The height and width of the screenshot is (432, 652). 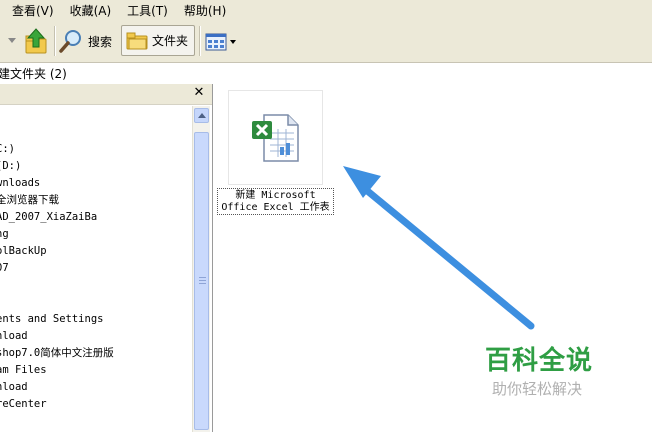 What do you see at coordinates (326, 10) in the screenshot?
I see `menu-bar: 查看(V) 收藏(A) 工具(T) 帮助(H)` at bounding box center [326, 10].